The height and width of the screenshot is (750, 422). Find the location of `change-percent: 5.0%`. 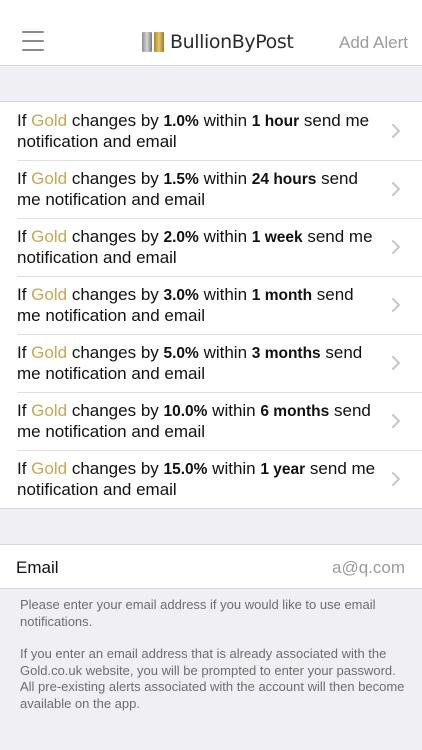

change-percent: 5.0% is located at coordinates (181, 353).